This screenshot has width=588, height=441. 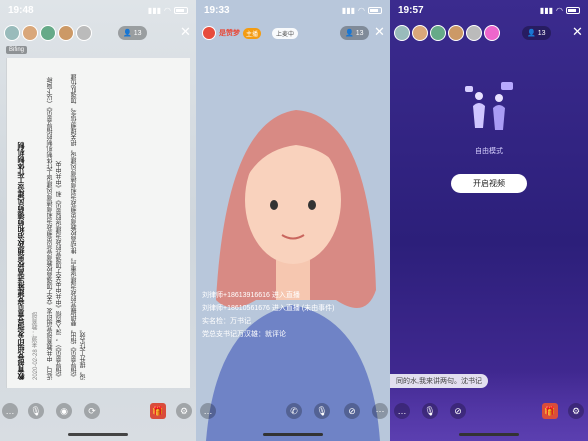 I want to click on status-bar: 19:57 ▮▮▮ ◠, so click(x=489, y=10).